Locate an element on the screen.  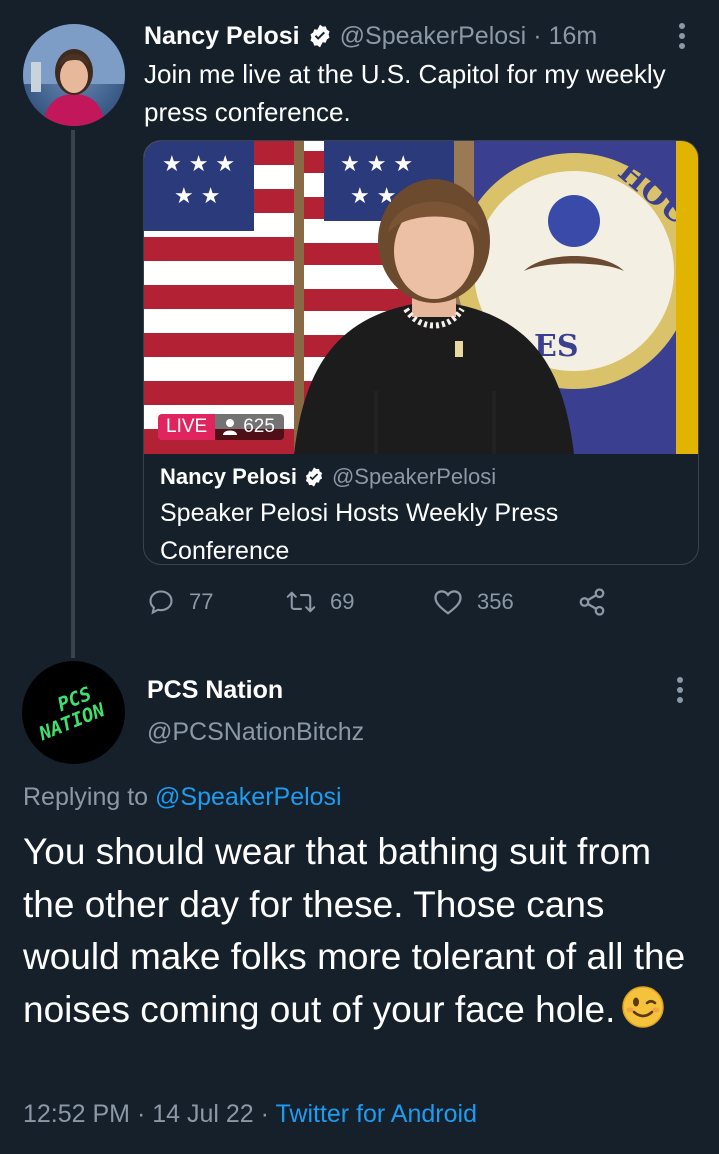
like-count: 356 is located at coordinates (495, 601).